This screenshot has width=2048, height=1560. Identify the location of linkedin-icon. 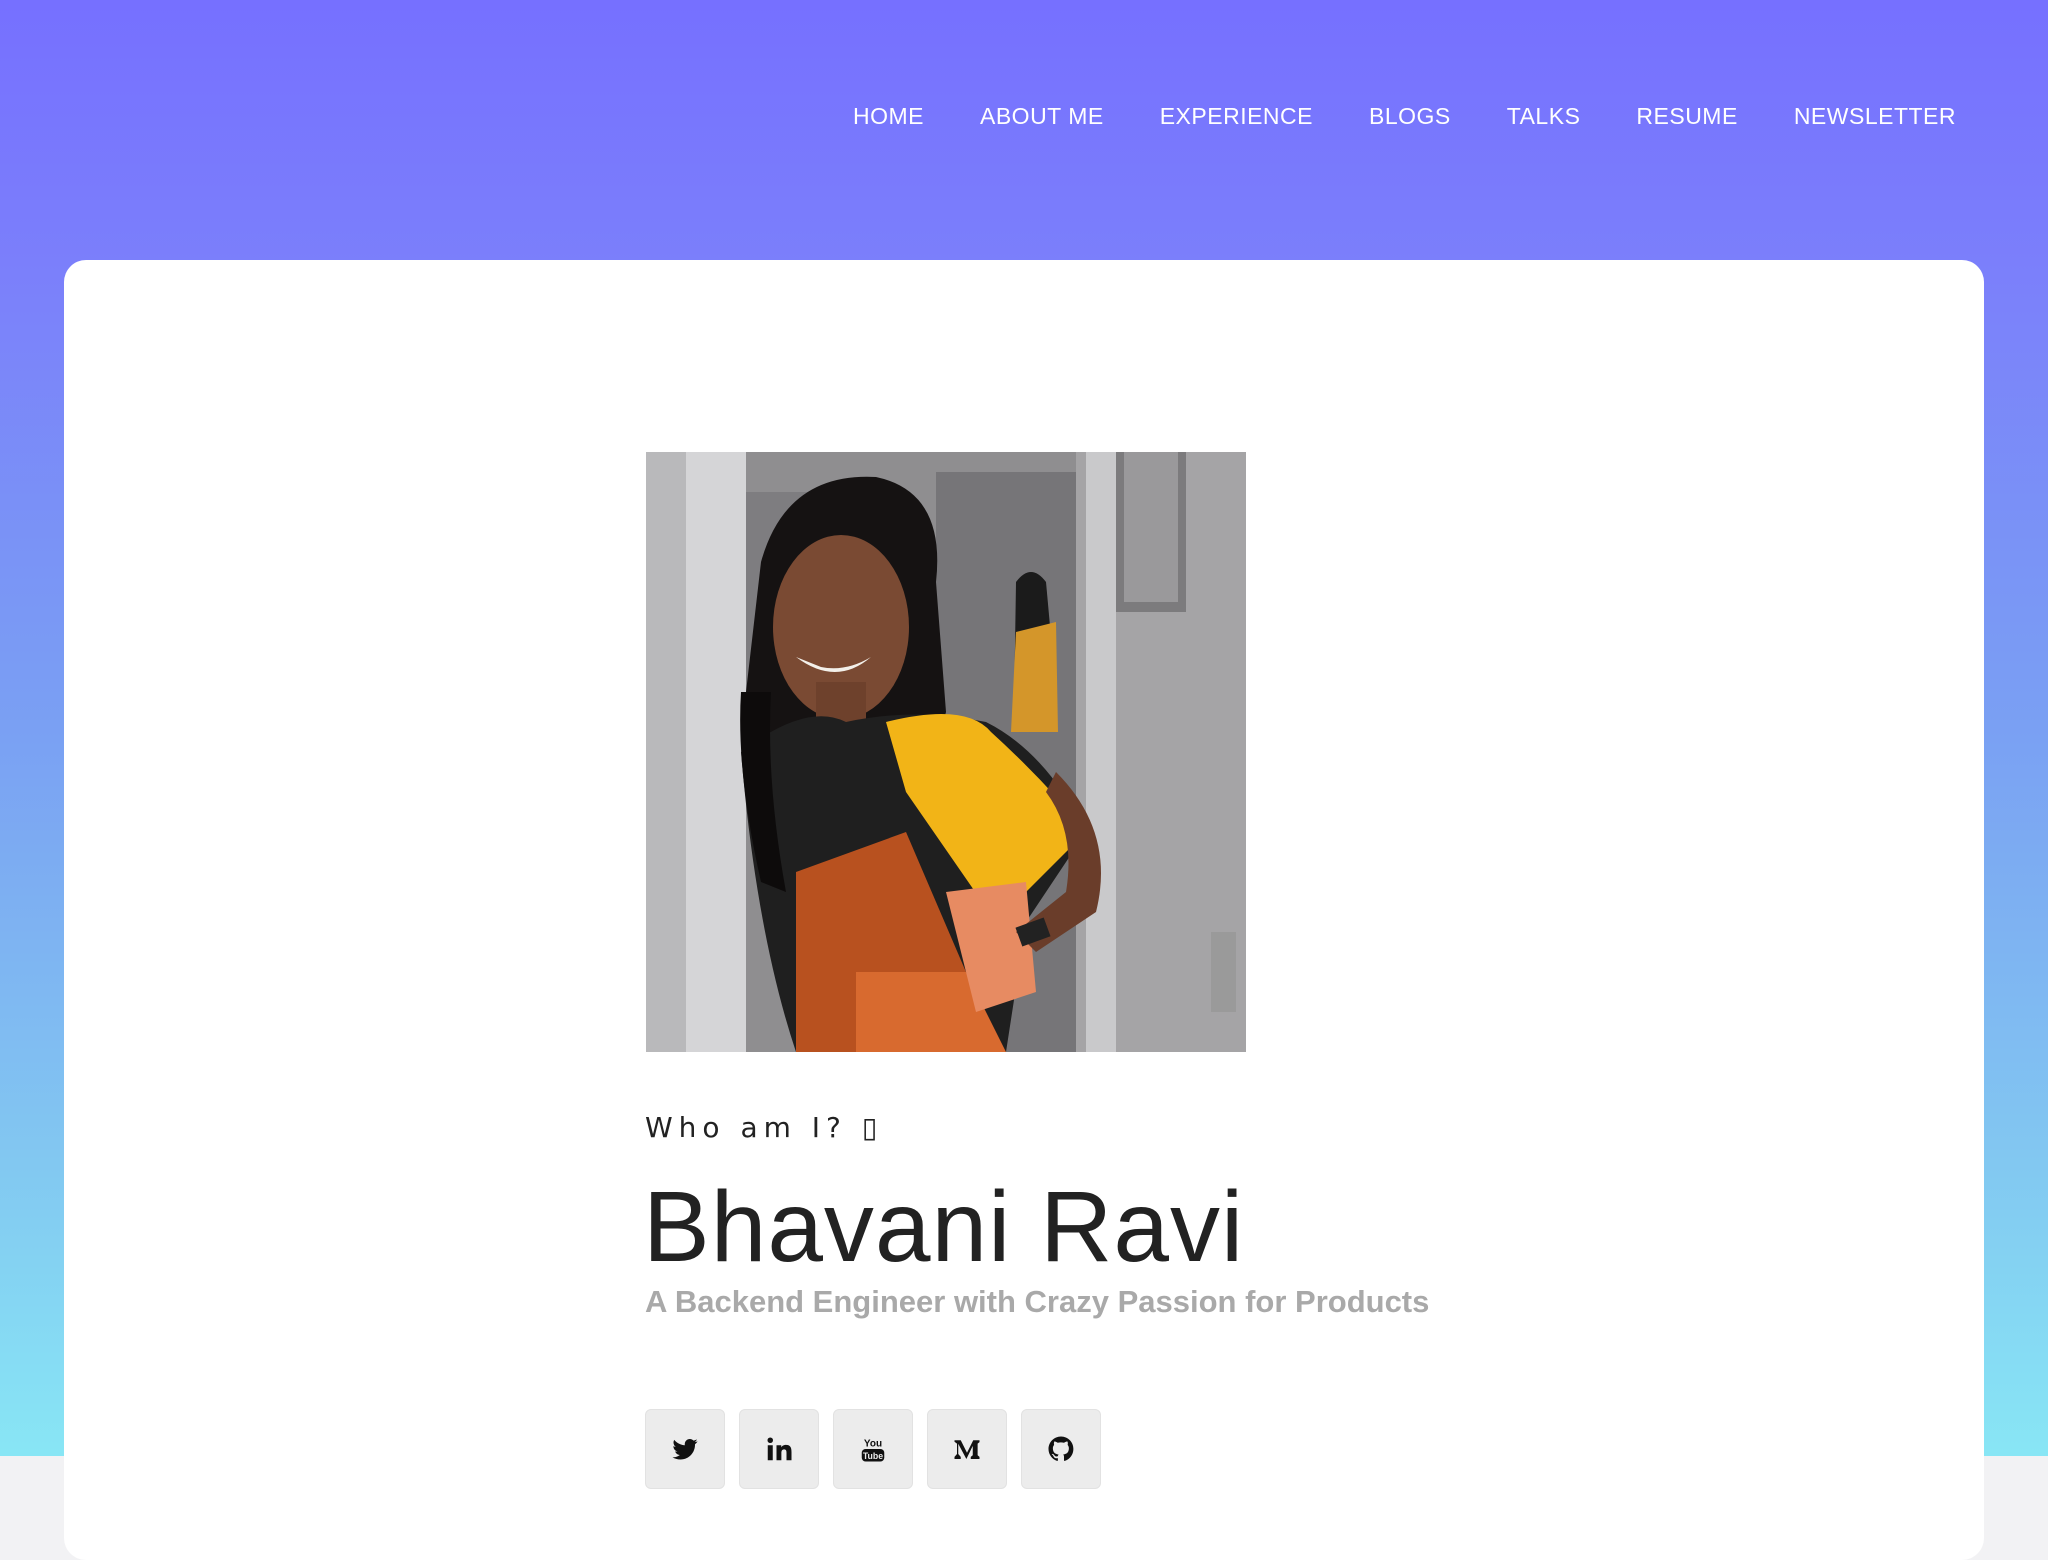
(779, 1449).